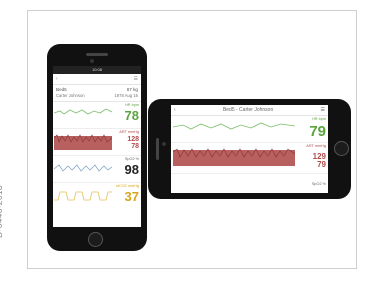 The height and width of the screenshot is (291, 368). I want to click on status-bar: 10:08, so click(97, 70).